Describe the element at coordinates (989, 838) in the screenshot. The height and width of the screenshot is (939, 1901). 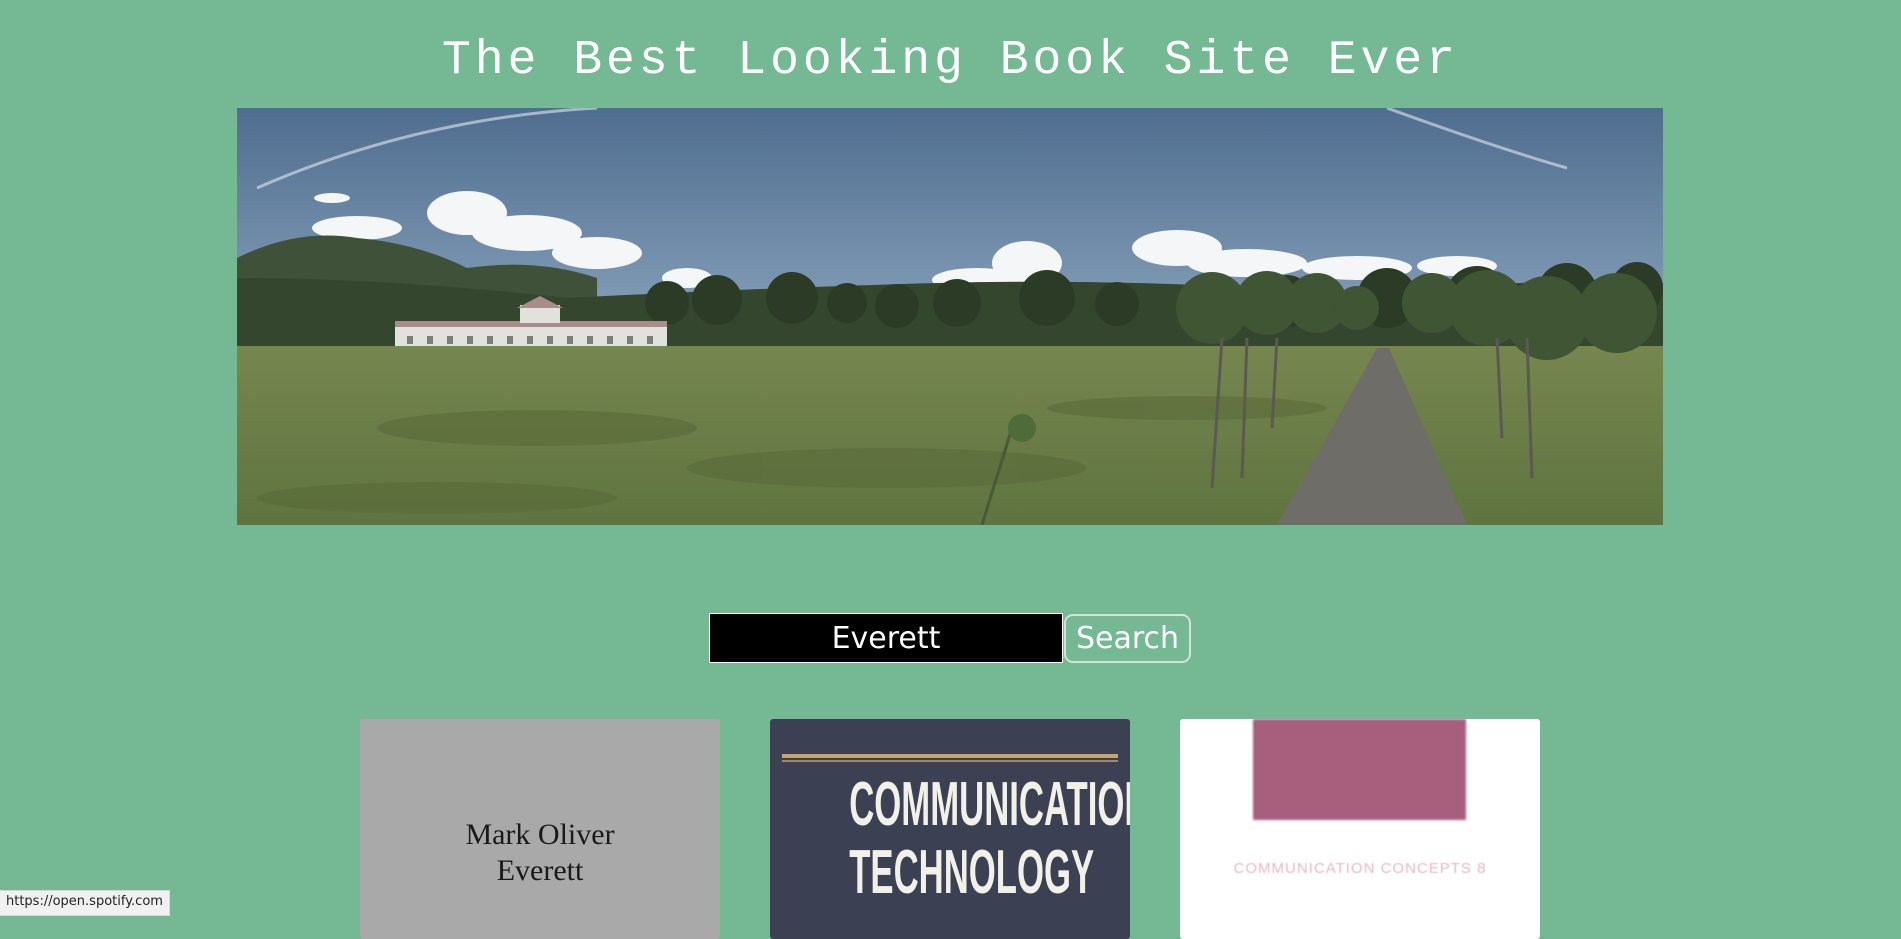
I see `book-cover-text: COMMUNICATION TECHNOLOGY` at that location.